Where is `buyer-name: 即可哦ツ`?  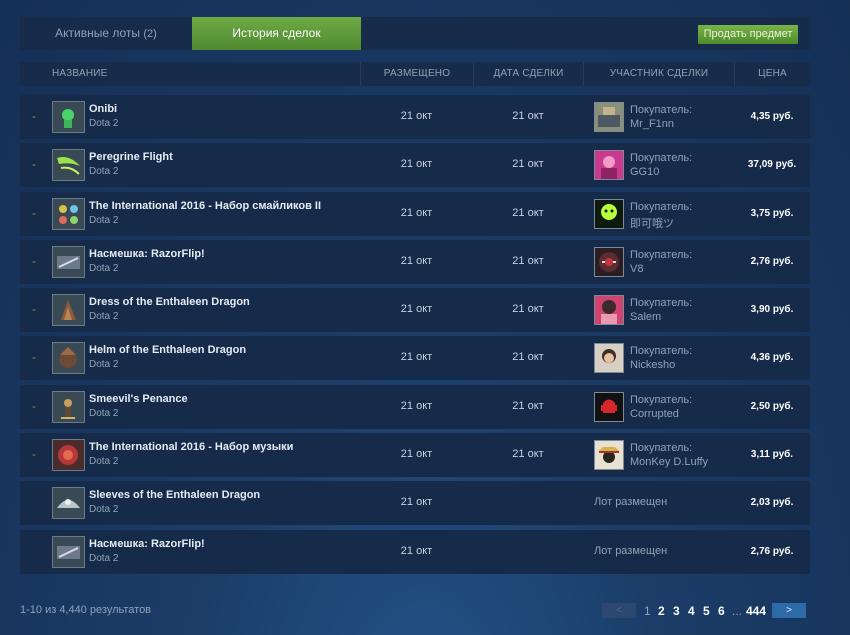 buyer-name: 即可哦ツ is located at coordinates (652, 223).